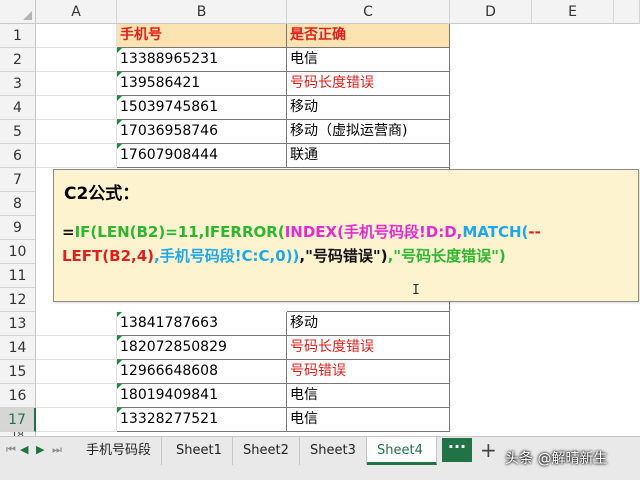 This screenshot has width=640, height=480. What do you see at coordinates (11, 450) in the screenshot?
I see `first-sheet-icon: ⏮` at bounding box center [11, 450].